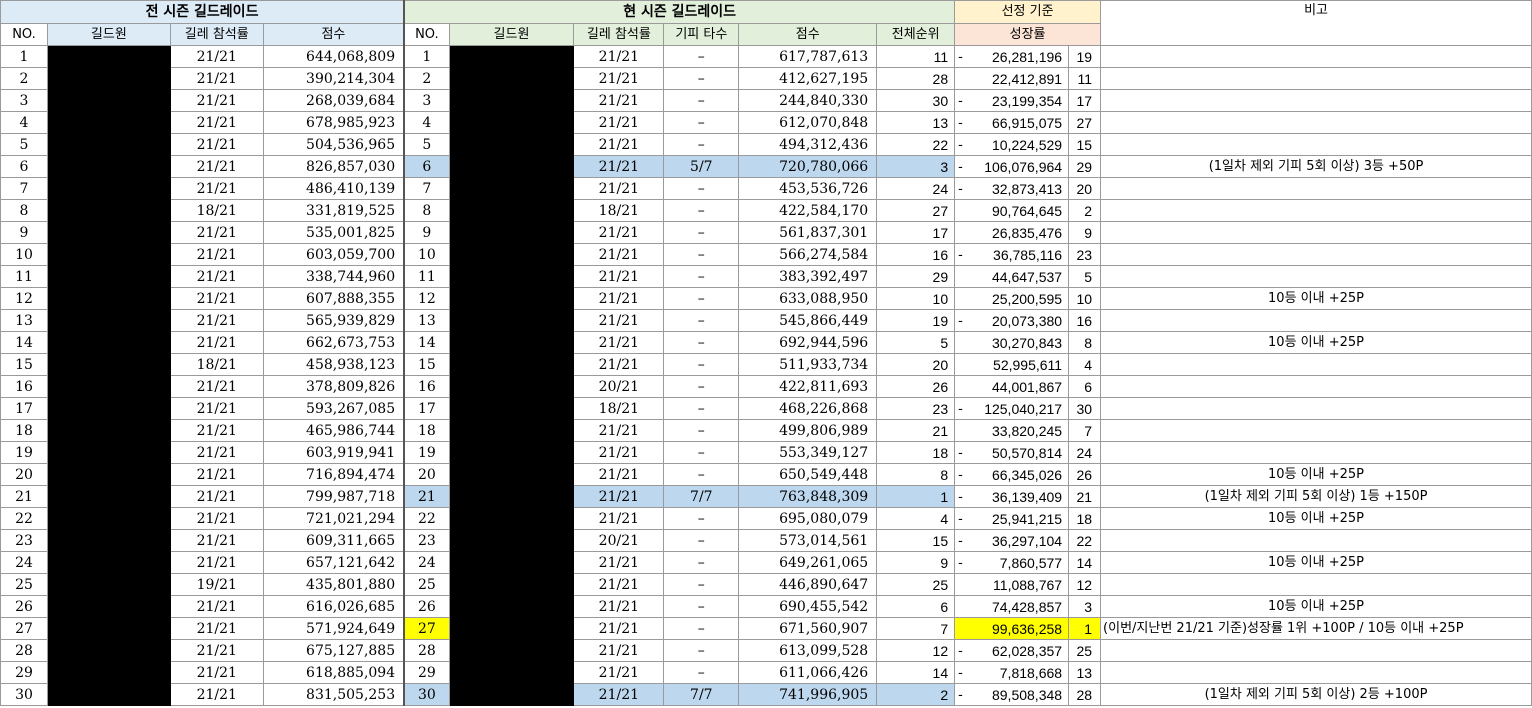 This screenshot has height=708, width=1532. I want to click on curr-no-cell: 27, so click(426, 628).